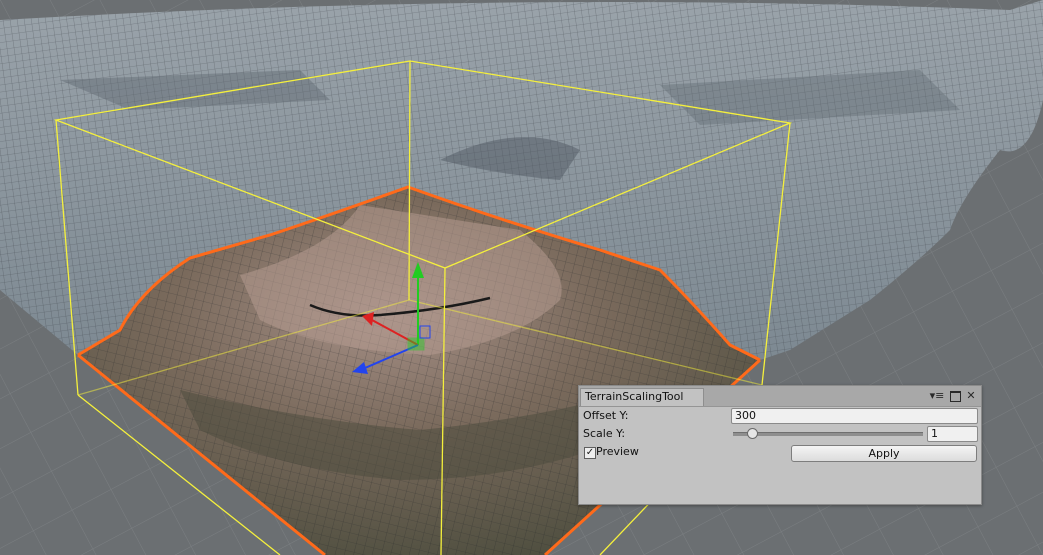 This screenshot has width=1043, height=555. What do you see at coordinates (955, 396) in the screenshot?
I see `maximize-icon` at bounding box center [955, 396].